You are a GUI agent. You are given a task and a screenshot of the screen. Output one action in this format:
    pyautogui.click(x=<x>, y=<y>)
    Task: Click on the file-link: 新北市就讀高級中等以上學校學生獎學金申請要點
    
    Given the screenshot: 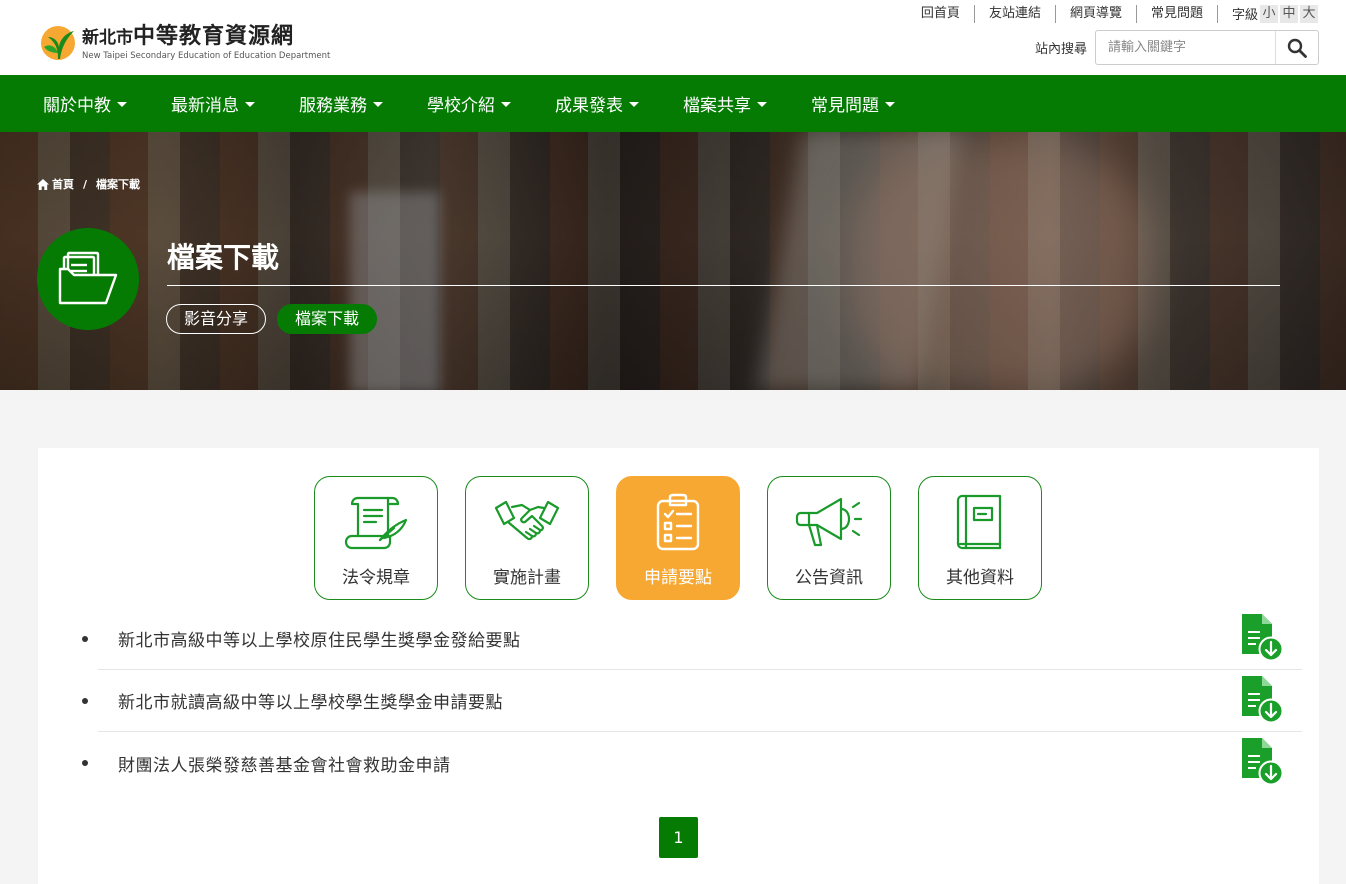 What is the action you would take?
    pyautogui.click(x=310, y=700)
    